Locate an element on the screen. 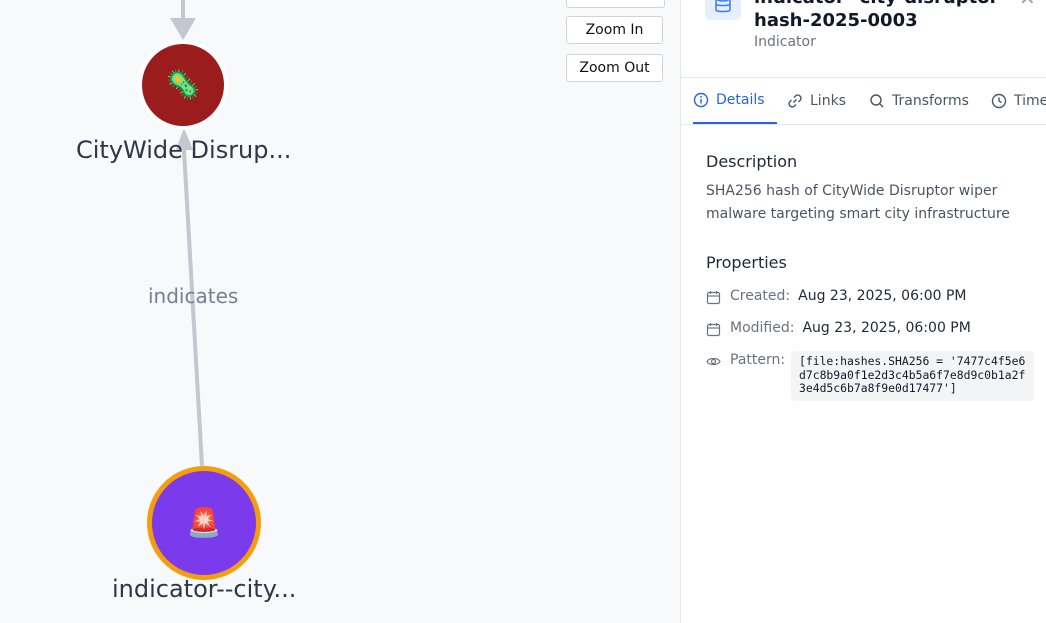  panel-title: indicator--city-disruptor-hash-2025-0003 is located at coordinates (880, 15).